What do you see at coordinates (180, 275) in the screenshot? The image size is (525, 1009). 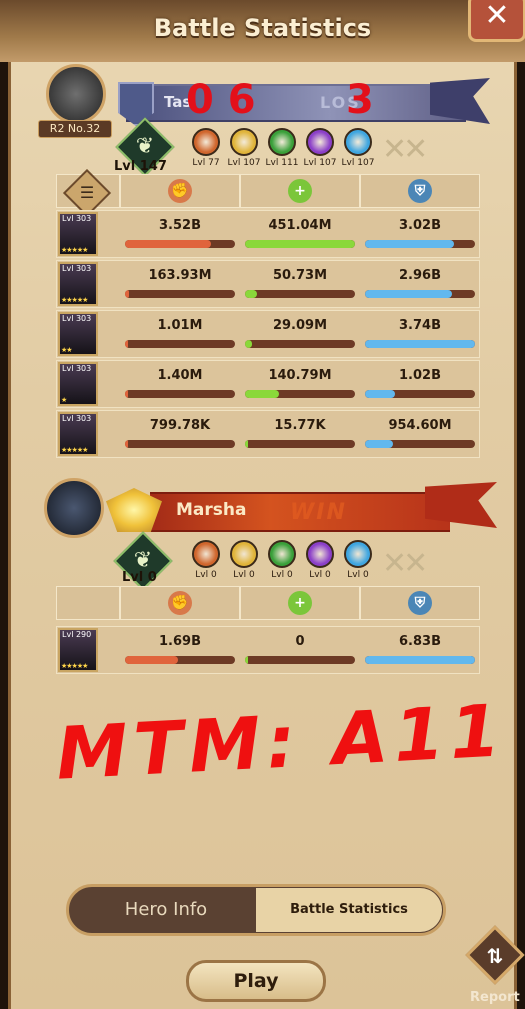 I see `damage-value: 163.93M` at bounding box center [180, 275].